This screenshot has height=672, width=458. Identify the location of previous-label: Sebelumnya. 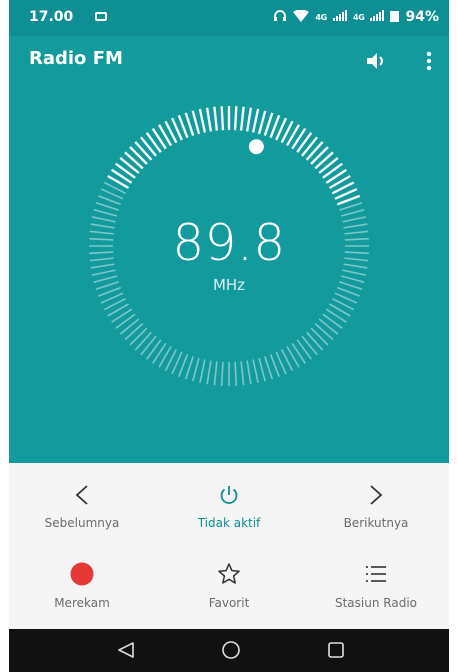
(82, 523).